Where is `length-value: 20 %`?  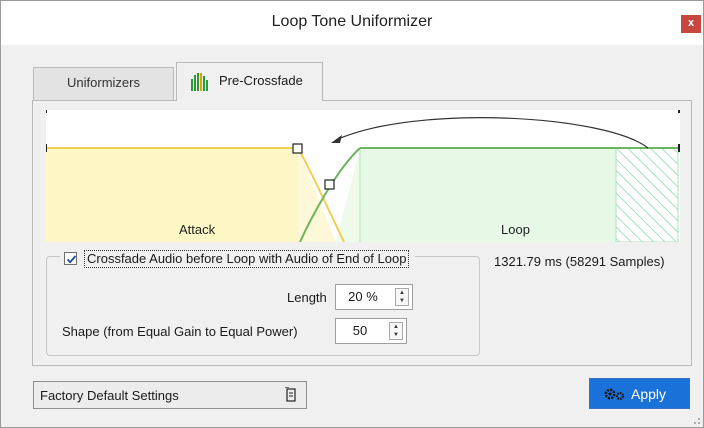 length-value: 20 % is located at coordinates (363, 296).